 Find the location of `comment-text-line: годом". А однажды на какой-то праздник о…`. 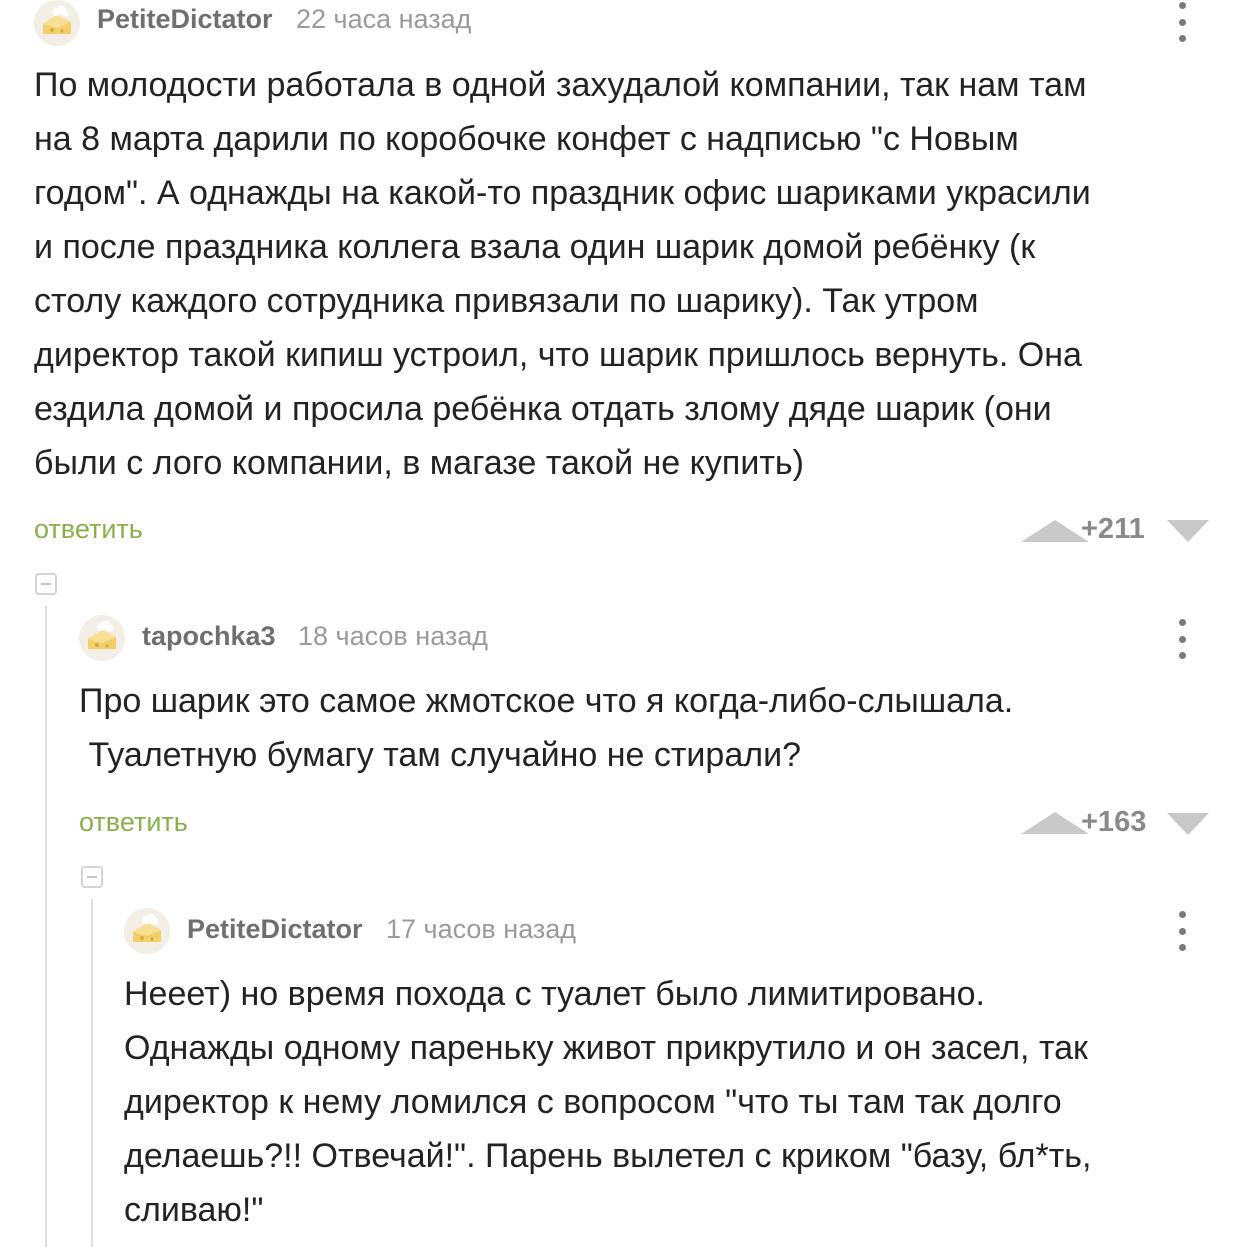

comment-text-line: годом". А однажды на какой-то праздник о… is located at coordinates (562, 193).